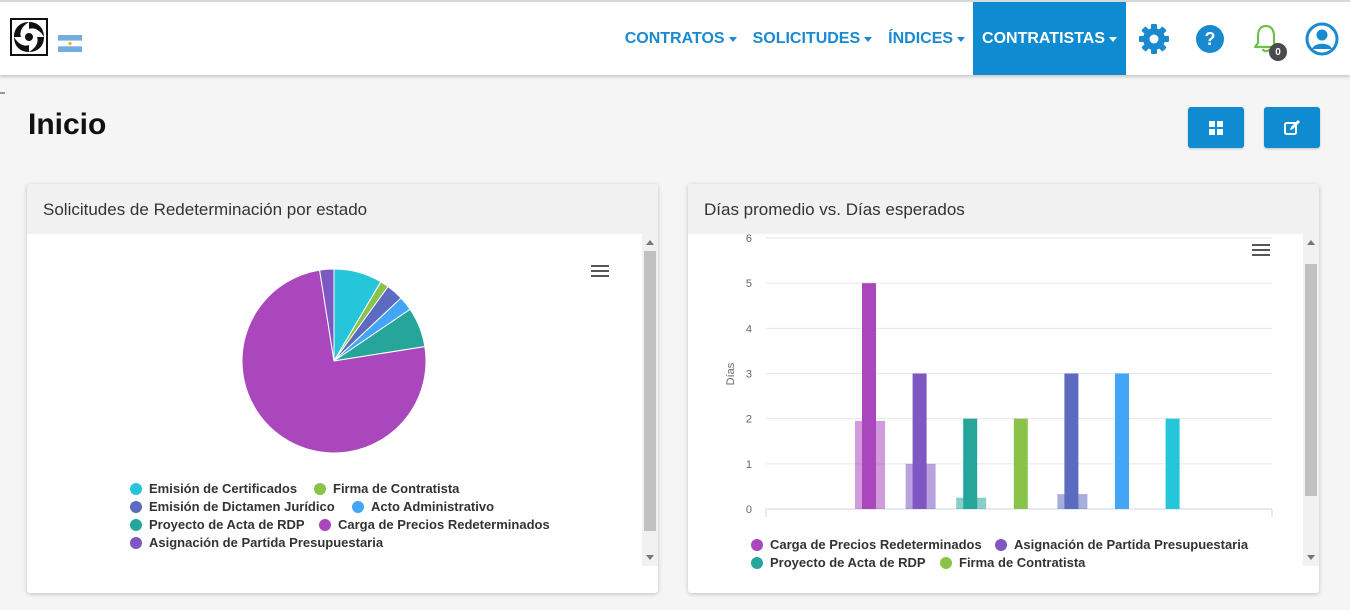  I want to click on settings-button, so click(1154, 38).